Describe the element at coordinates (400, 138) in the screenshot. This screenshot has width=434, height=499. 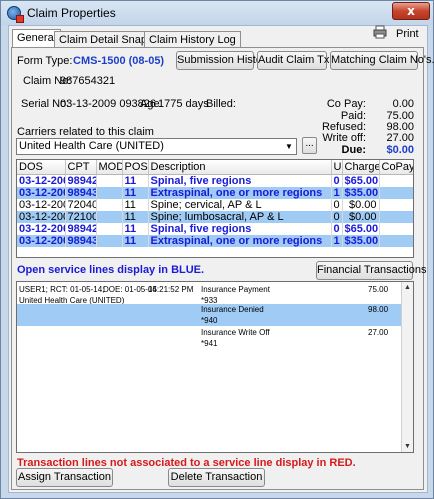
I see `writeoff-value: 27.00` at that location.